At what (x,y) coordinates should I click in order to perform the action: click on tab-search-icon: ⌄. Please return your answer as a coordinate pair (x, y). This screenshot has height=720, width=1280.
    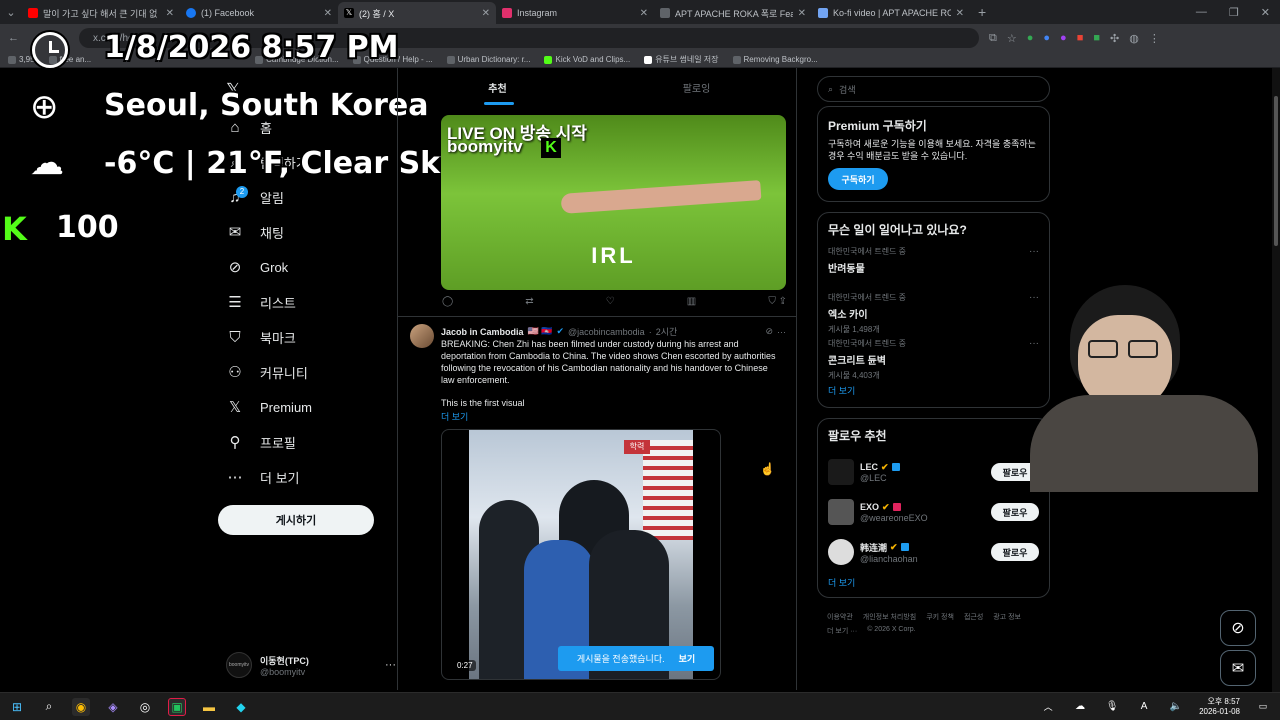
    Looking at the image, I should click on (11, 12).